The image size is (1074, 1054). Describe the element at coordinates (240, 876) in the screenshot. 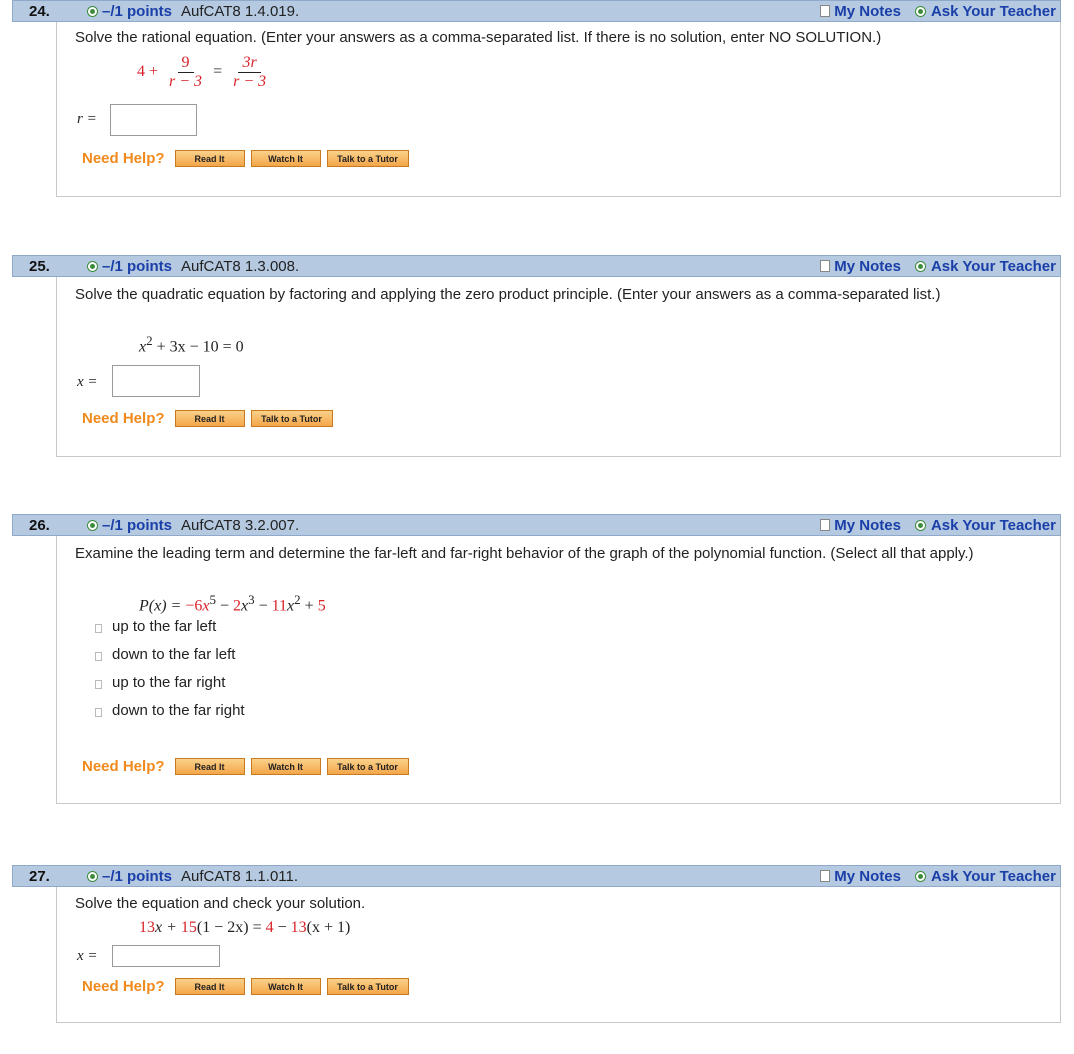

I see `question-id: AufCAT8 1.1.011.` at that location.